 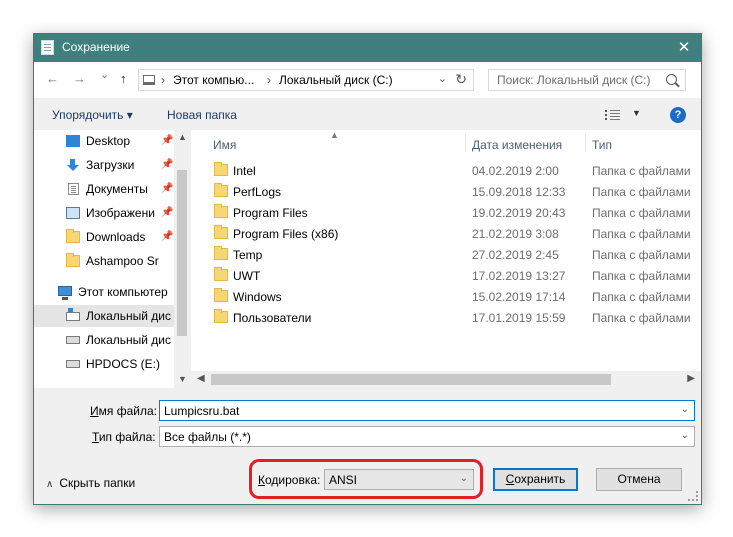 I want to click on refresh-button: ↻, so click(x=461, y=79).